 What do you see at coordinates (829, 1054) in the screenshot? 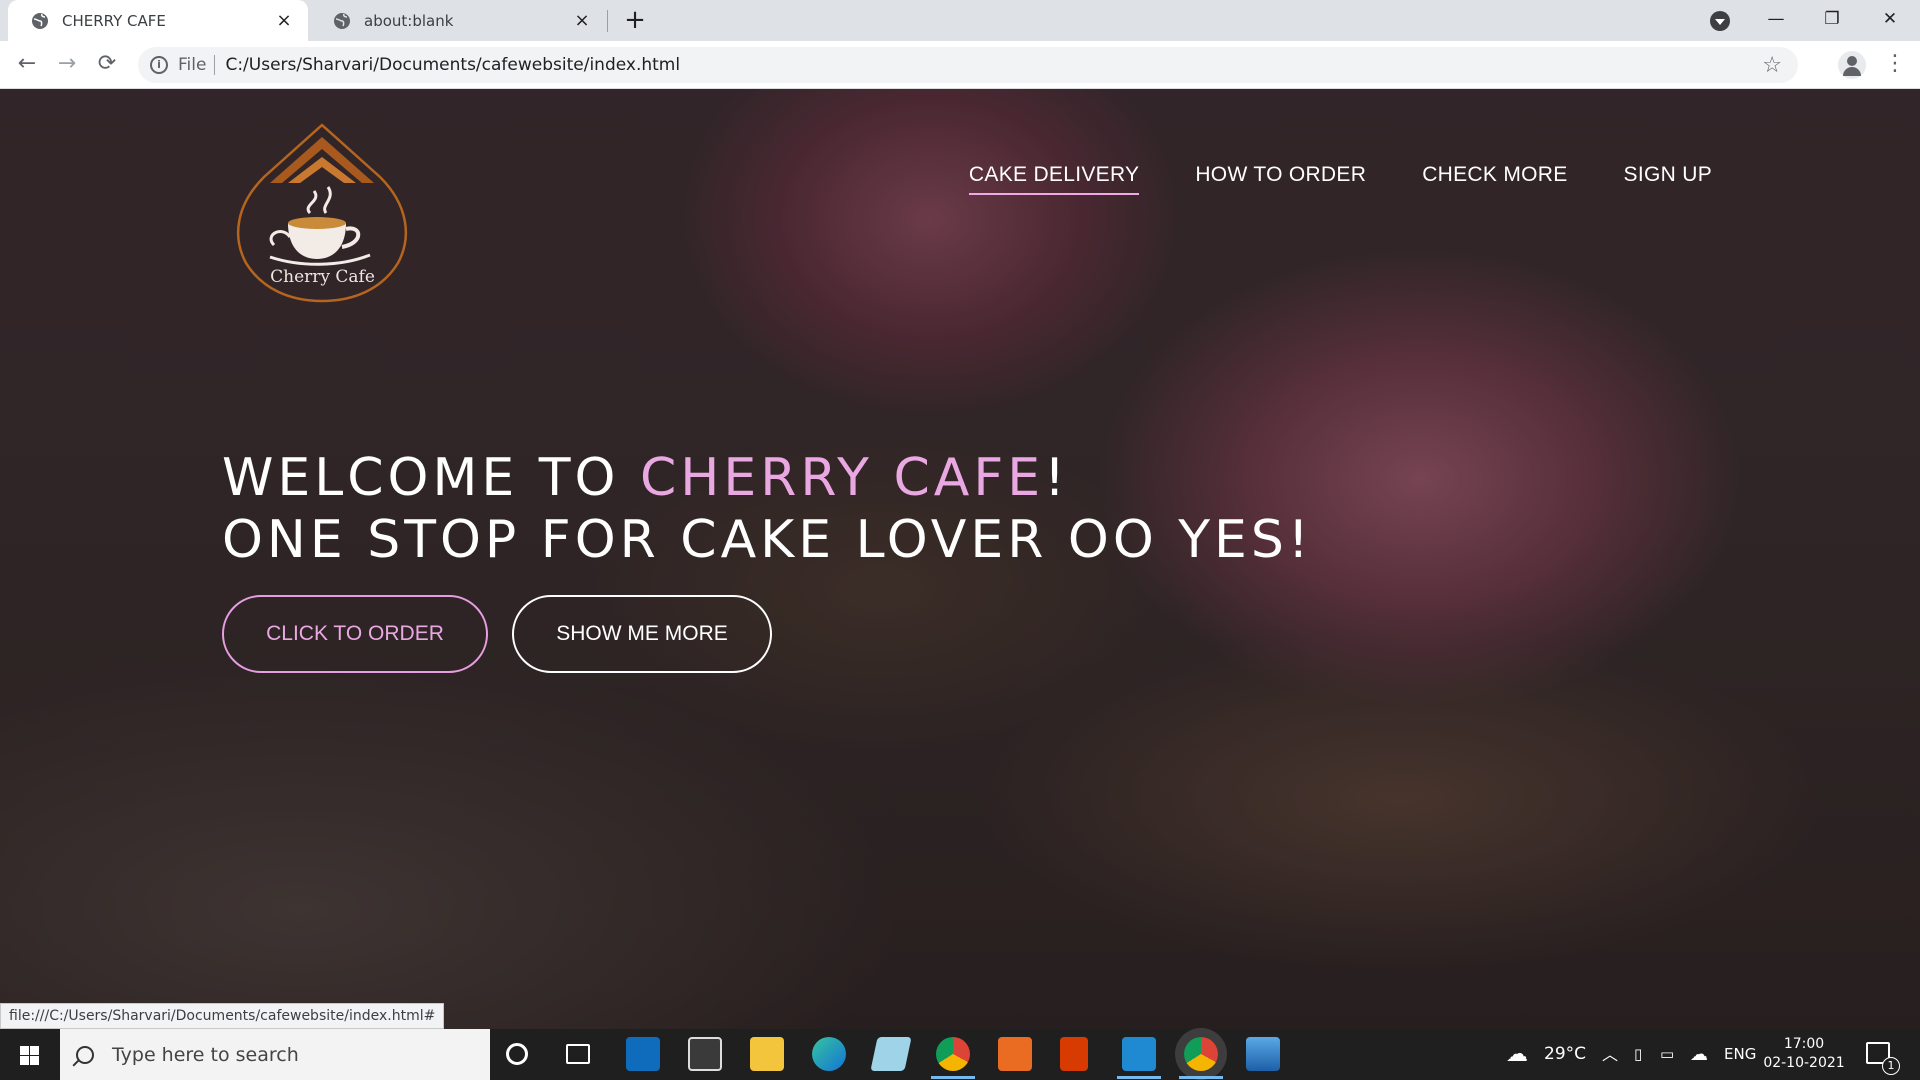
I see `edge-icon` at bounding box center [829, 1054].